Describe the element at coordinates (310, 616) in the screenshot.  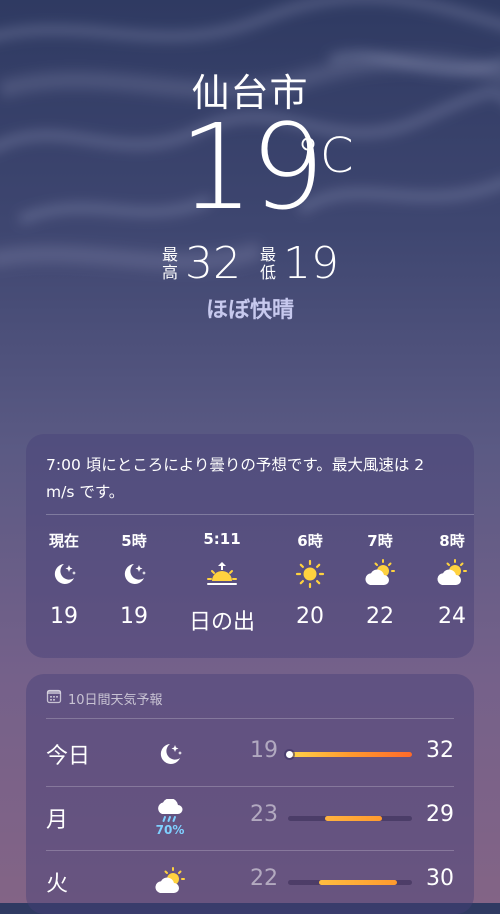
I see `hour-temp: 20` at that location.